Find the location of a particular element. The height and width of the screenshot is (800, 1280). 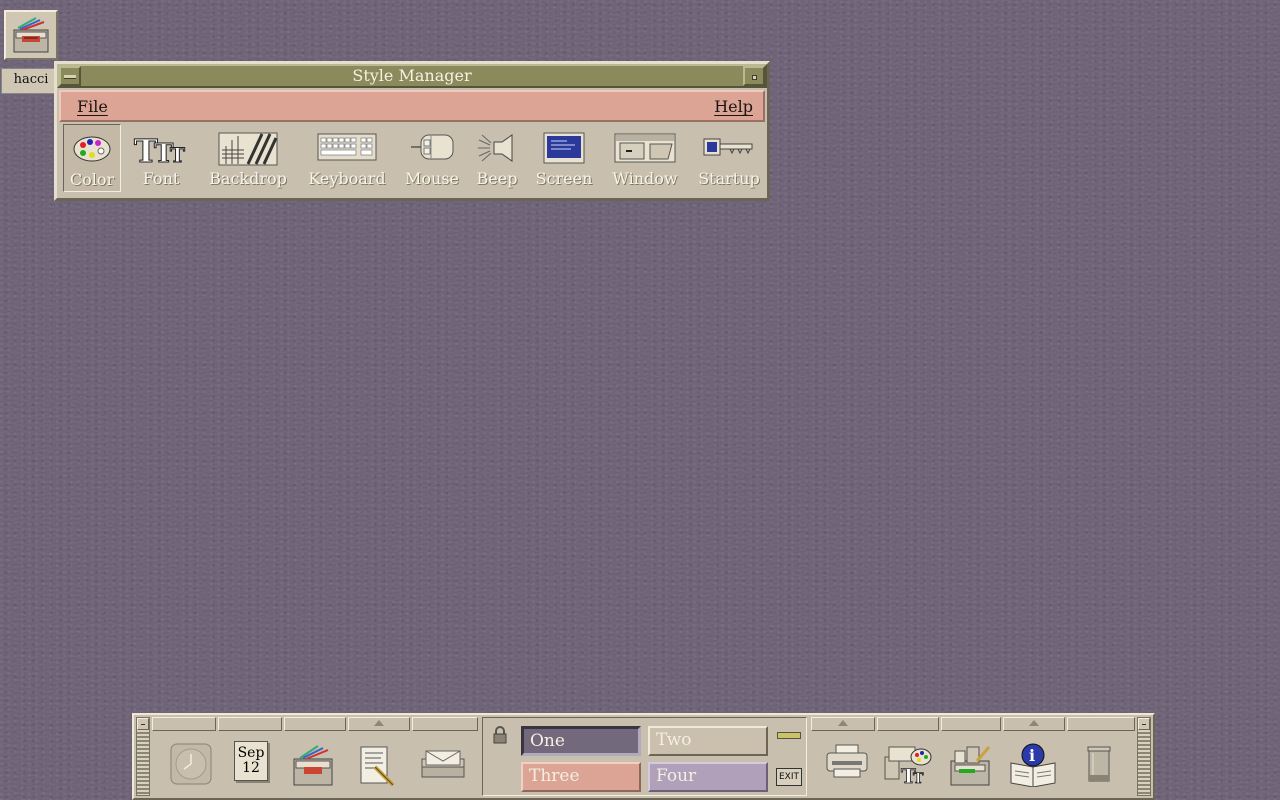

panel-menu-button is located at coordinates (143, 724).